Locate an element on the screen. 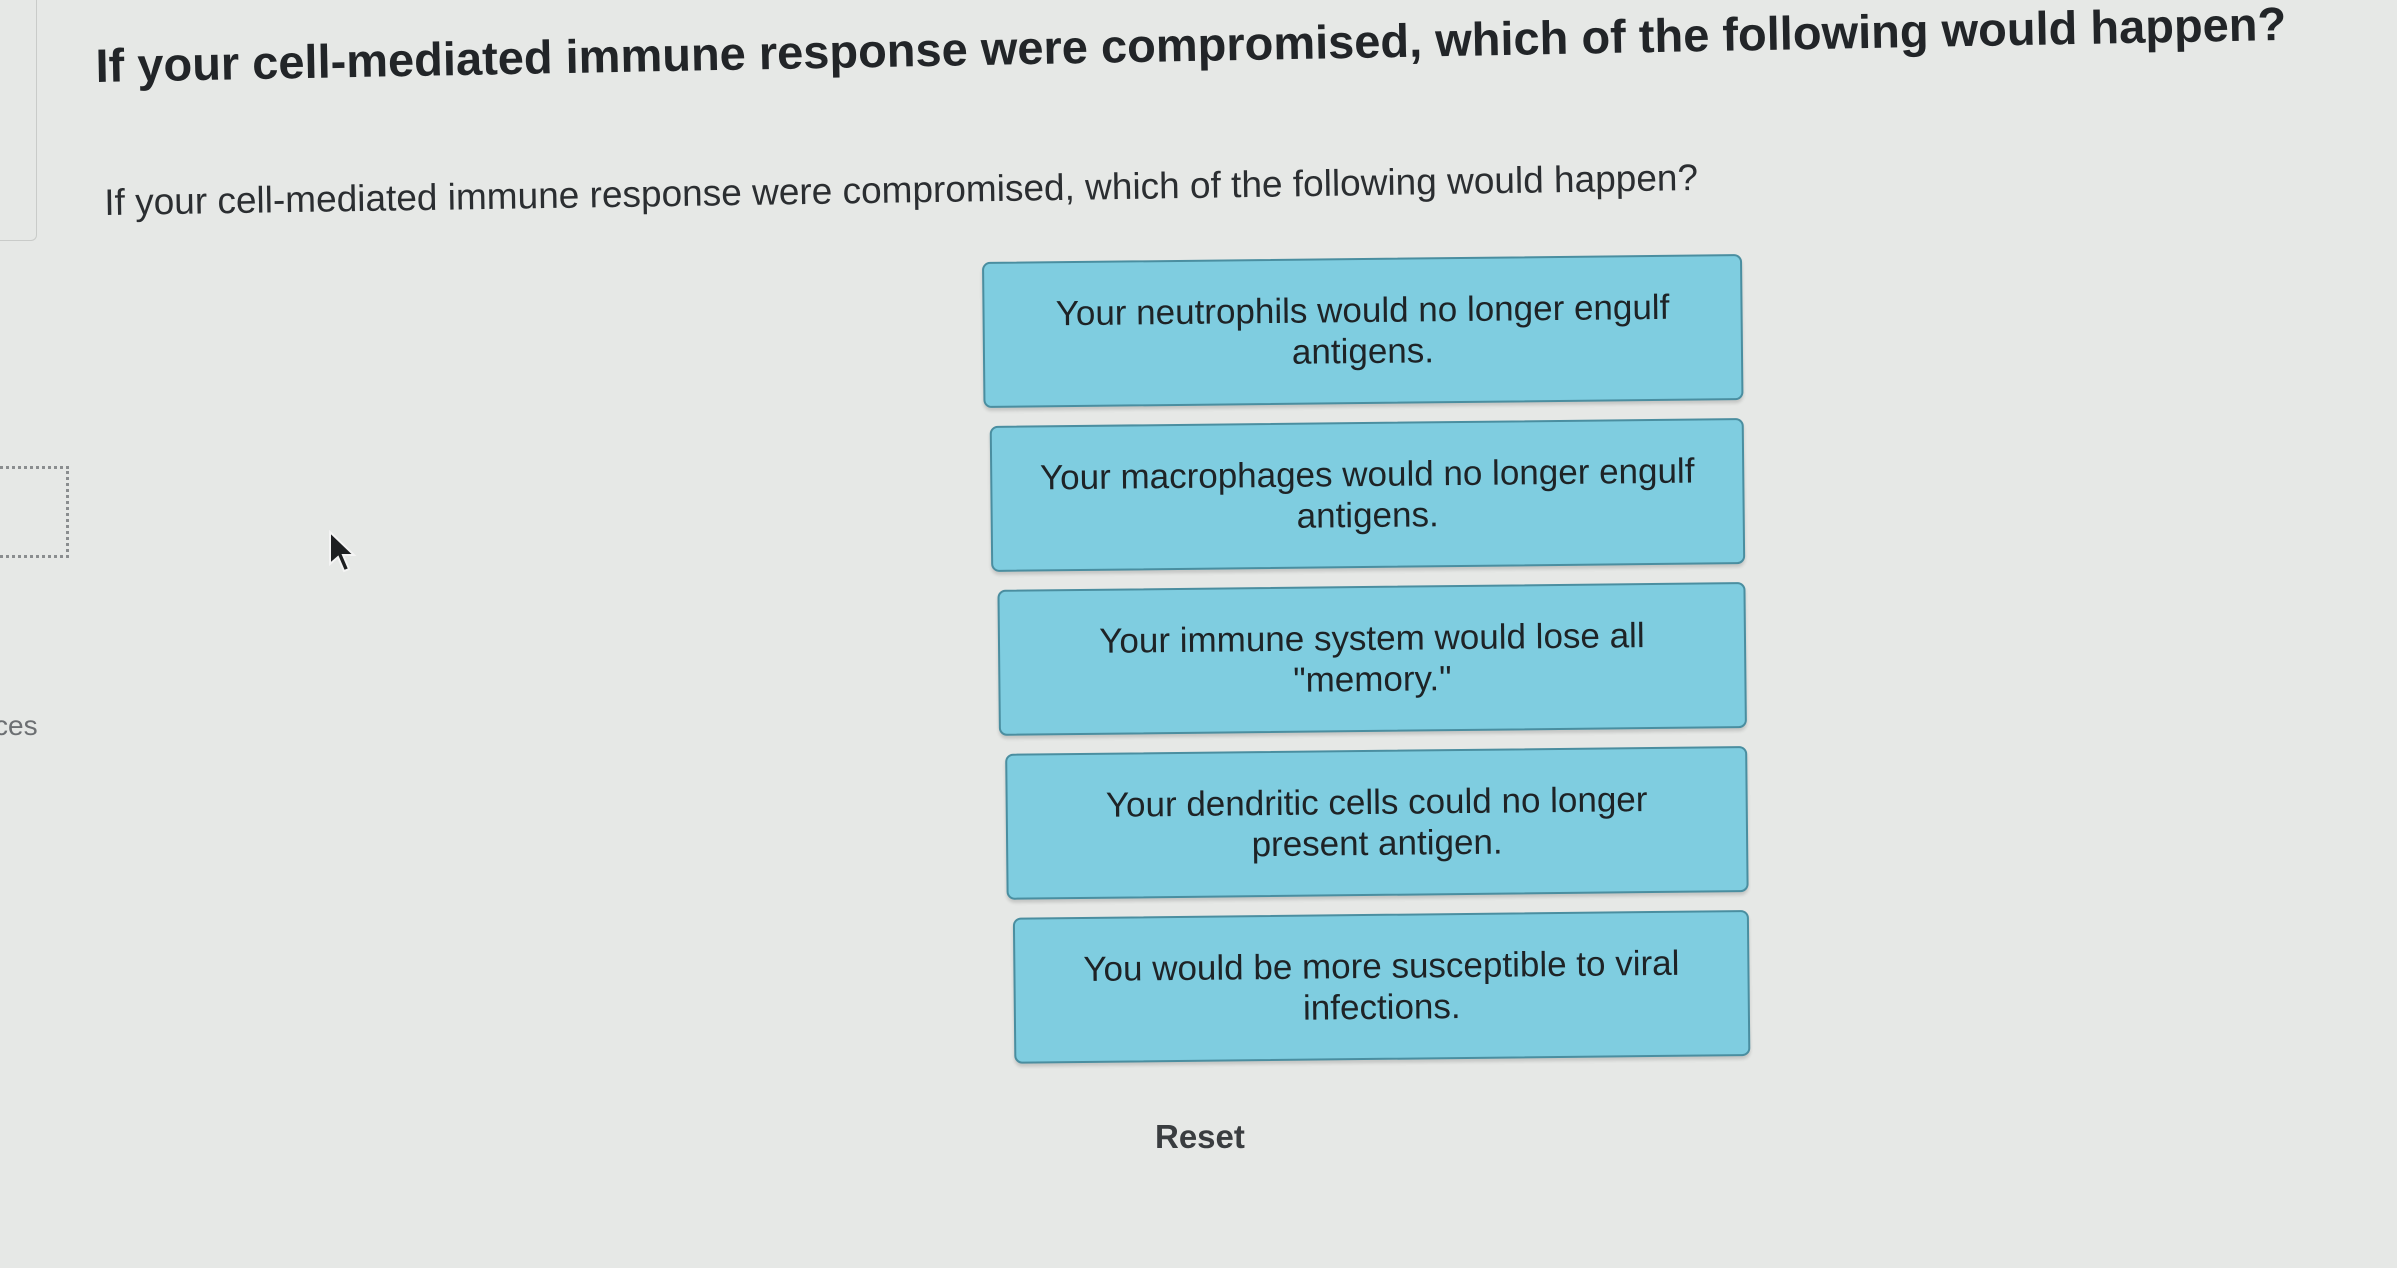 Image resolution: width=2397 pixels, height=1268 pixels. reset-button: Reset is located at coordinates (1200, 1137).